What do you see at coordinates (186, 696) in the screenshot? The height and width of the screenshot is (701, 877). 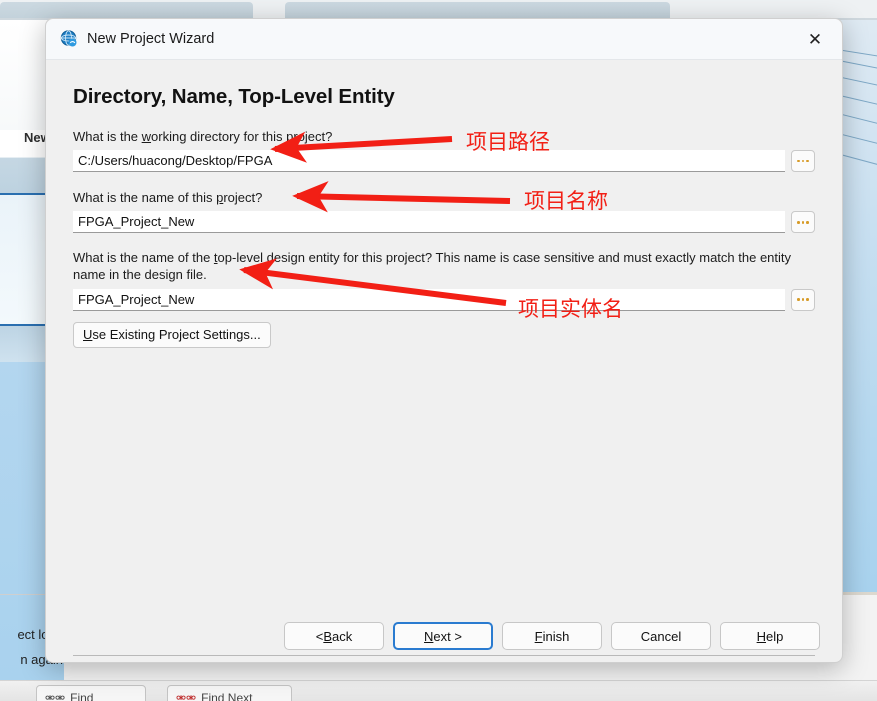 I see `binoculars-next-icon: ⚮⚮` at bounding box center [186, 696].